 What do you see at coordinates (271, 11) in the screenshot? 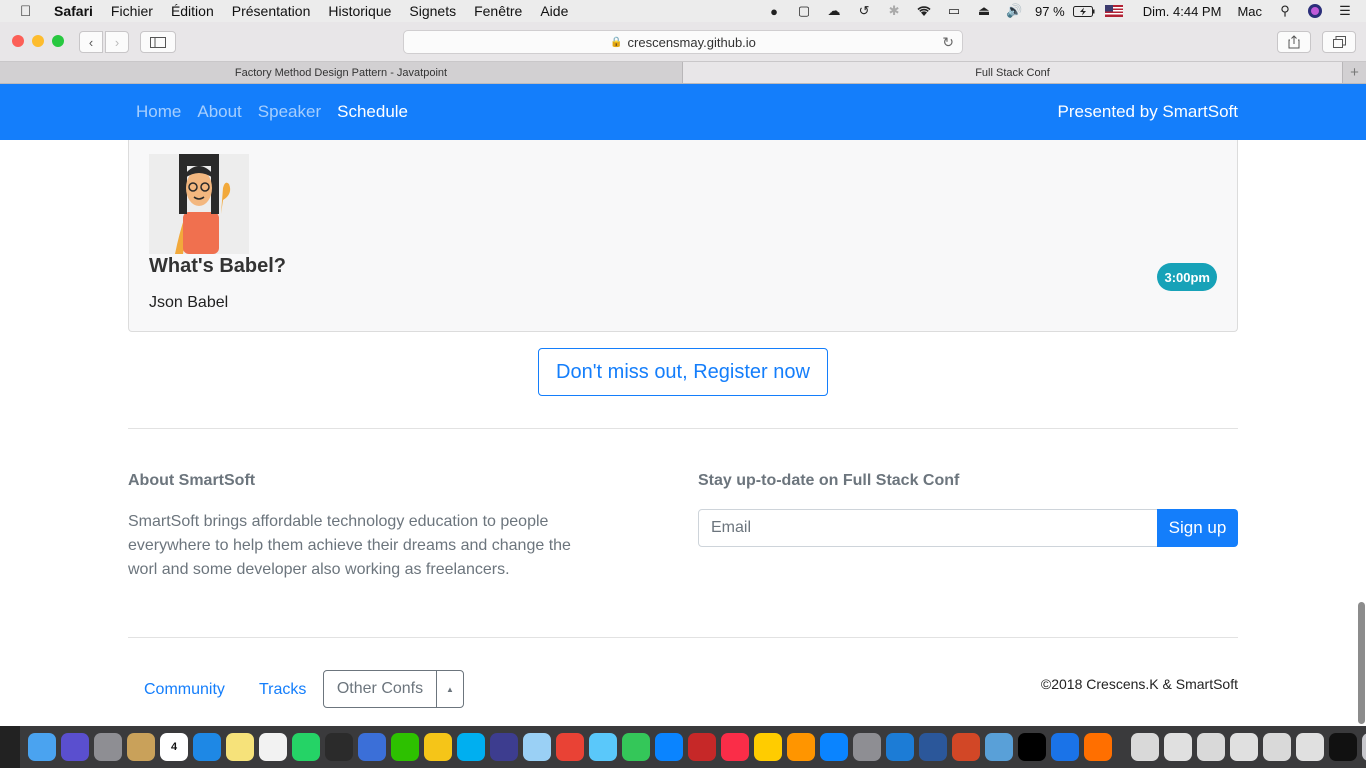
I see `menu-item-presentation: Présentation` at bounding box center [271, 11].